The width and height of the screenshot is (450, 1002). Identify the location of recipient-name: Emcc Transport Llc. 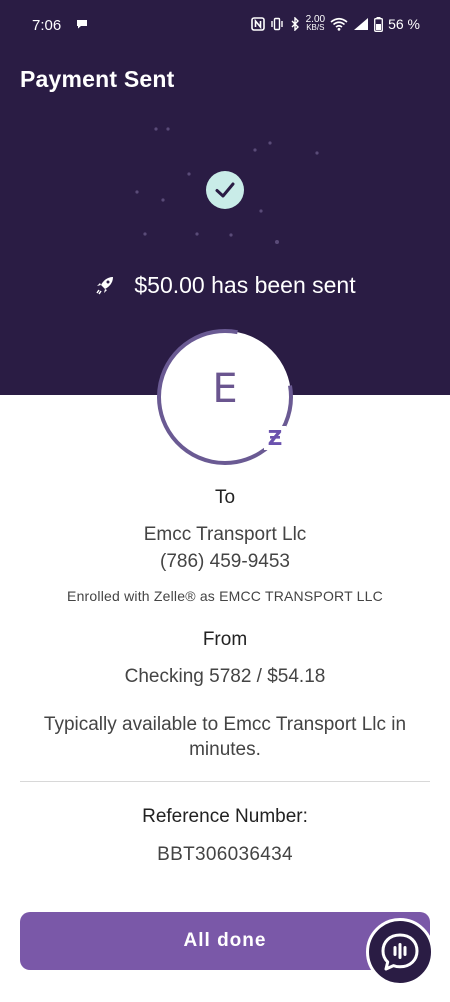
(225, 534).